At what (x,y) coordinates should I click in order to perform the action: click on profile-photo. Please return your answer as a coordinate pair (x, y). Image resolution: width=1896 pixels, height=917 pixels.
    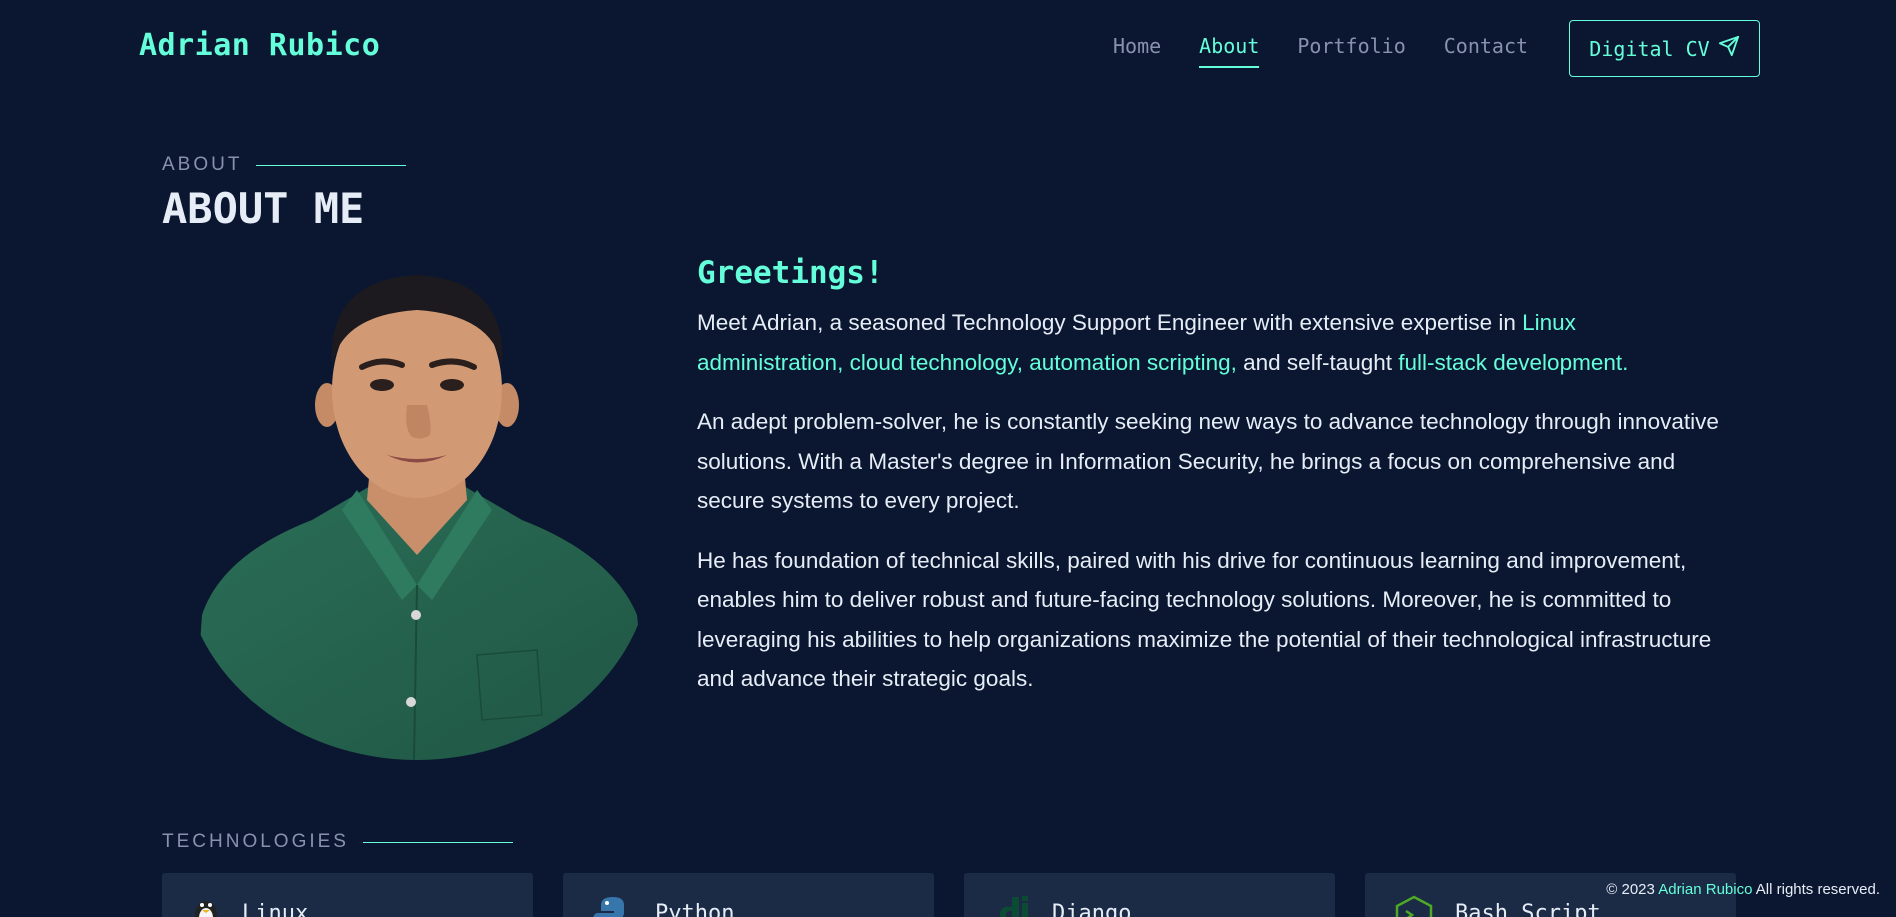
    Looking at the image, I should click on (422, 507).